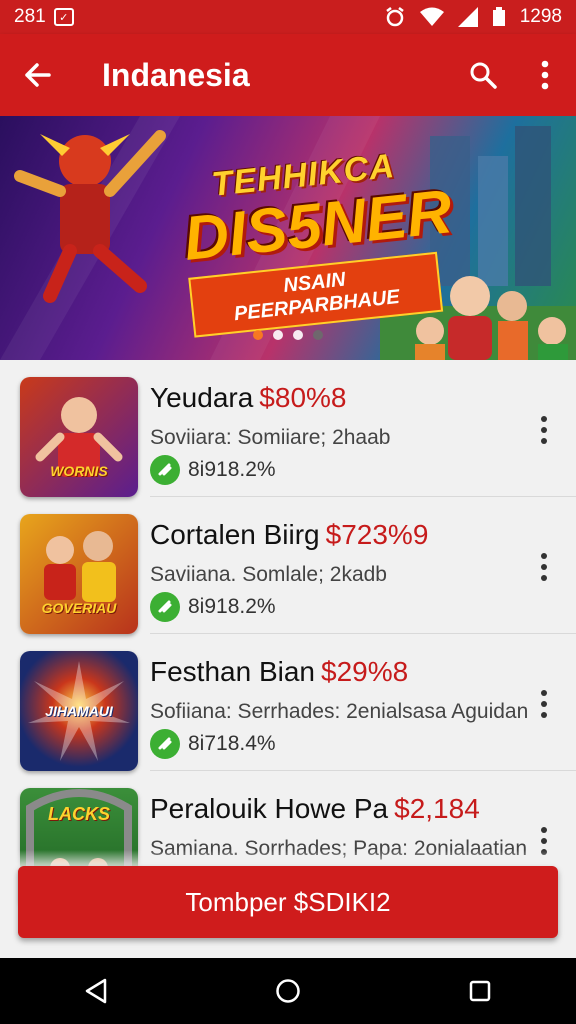 The height and width of the screenshot is (1024, 576). What do you see at coordinates (467, 17) in the screenshot?
I see `signal-icon` at bounding box center [467, 17].